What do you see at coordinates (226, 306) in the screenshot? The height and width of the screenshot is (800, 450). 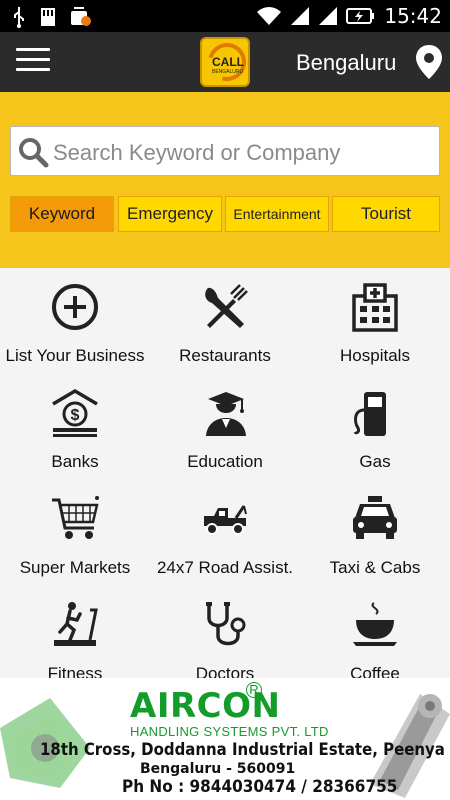 I see `fork-knife-icon` at bounding box center [226, 306].